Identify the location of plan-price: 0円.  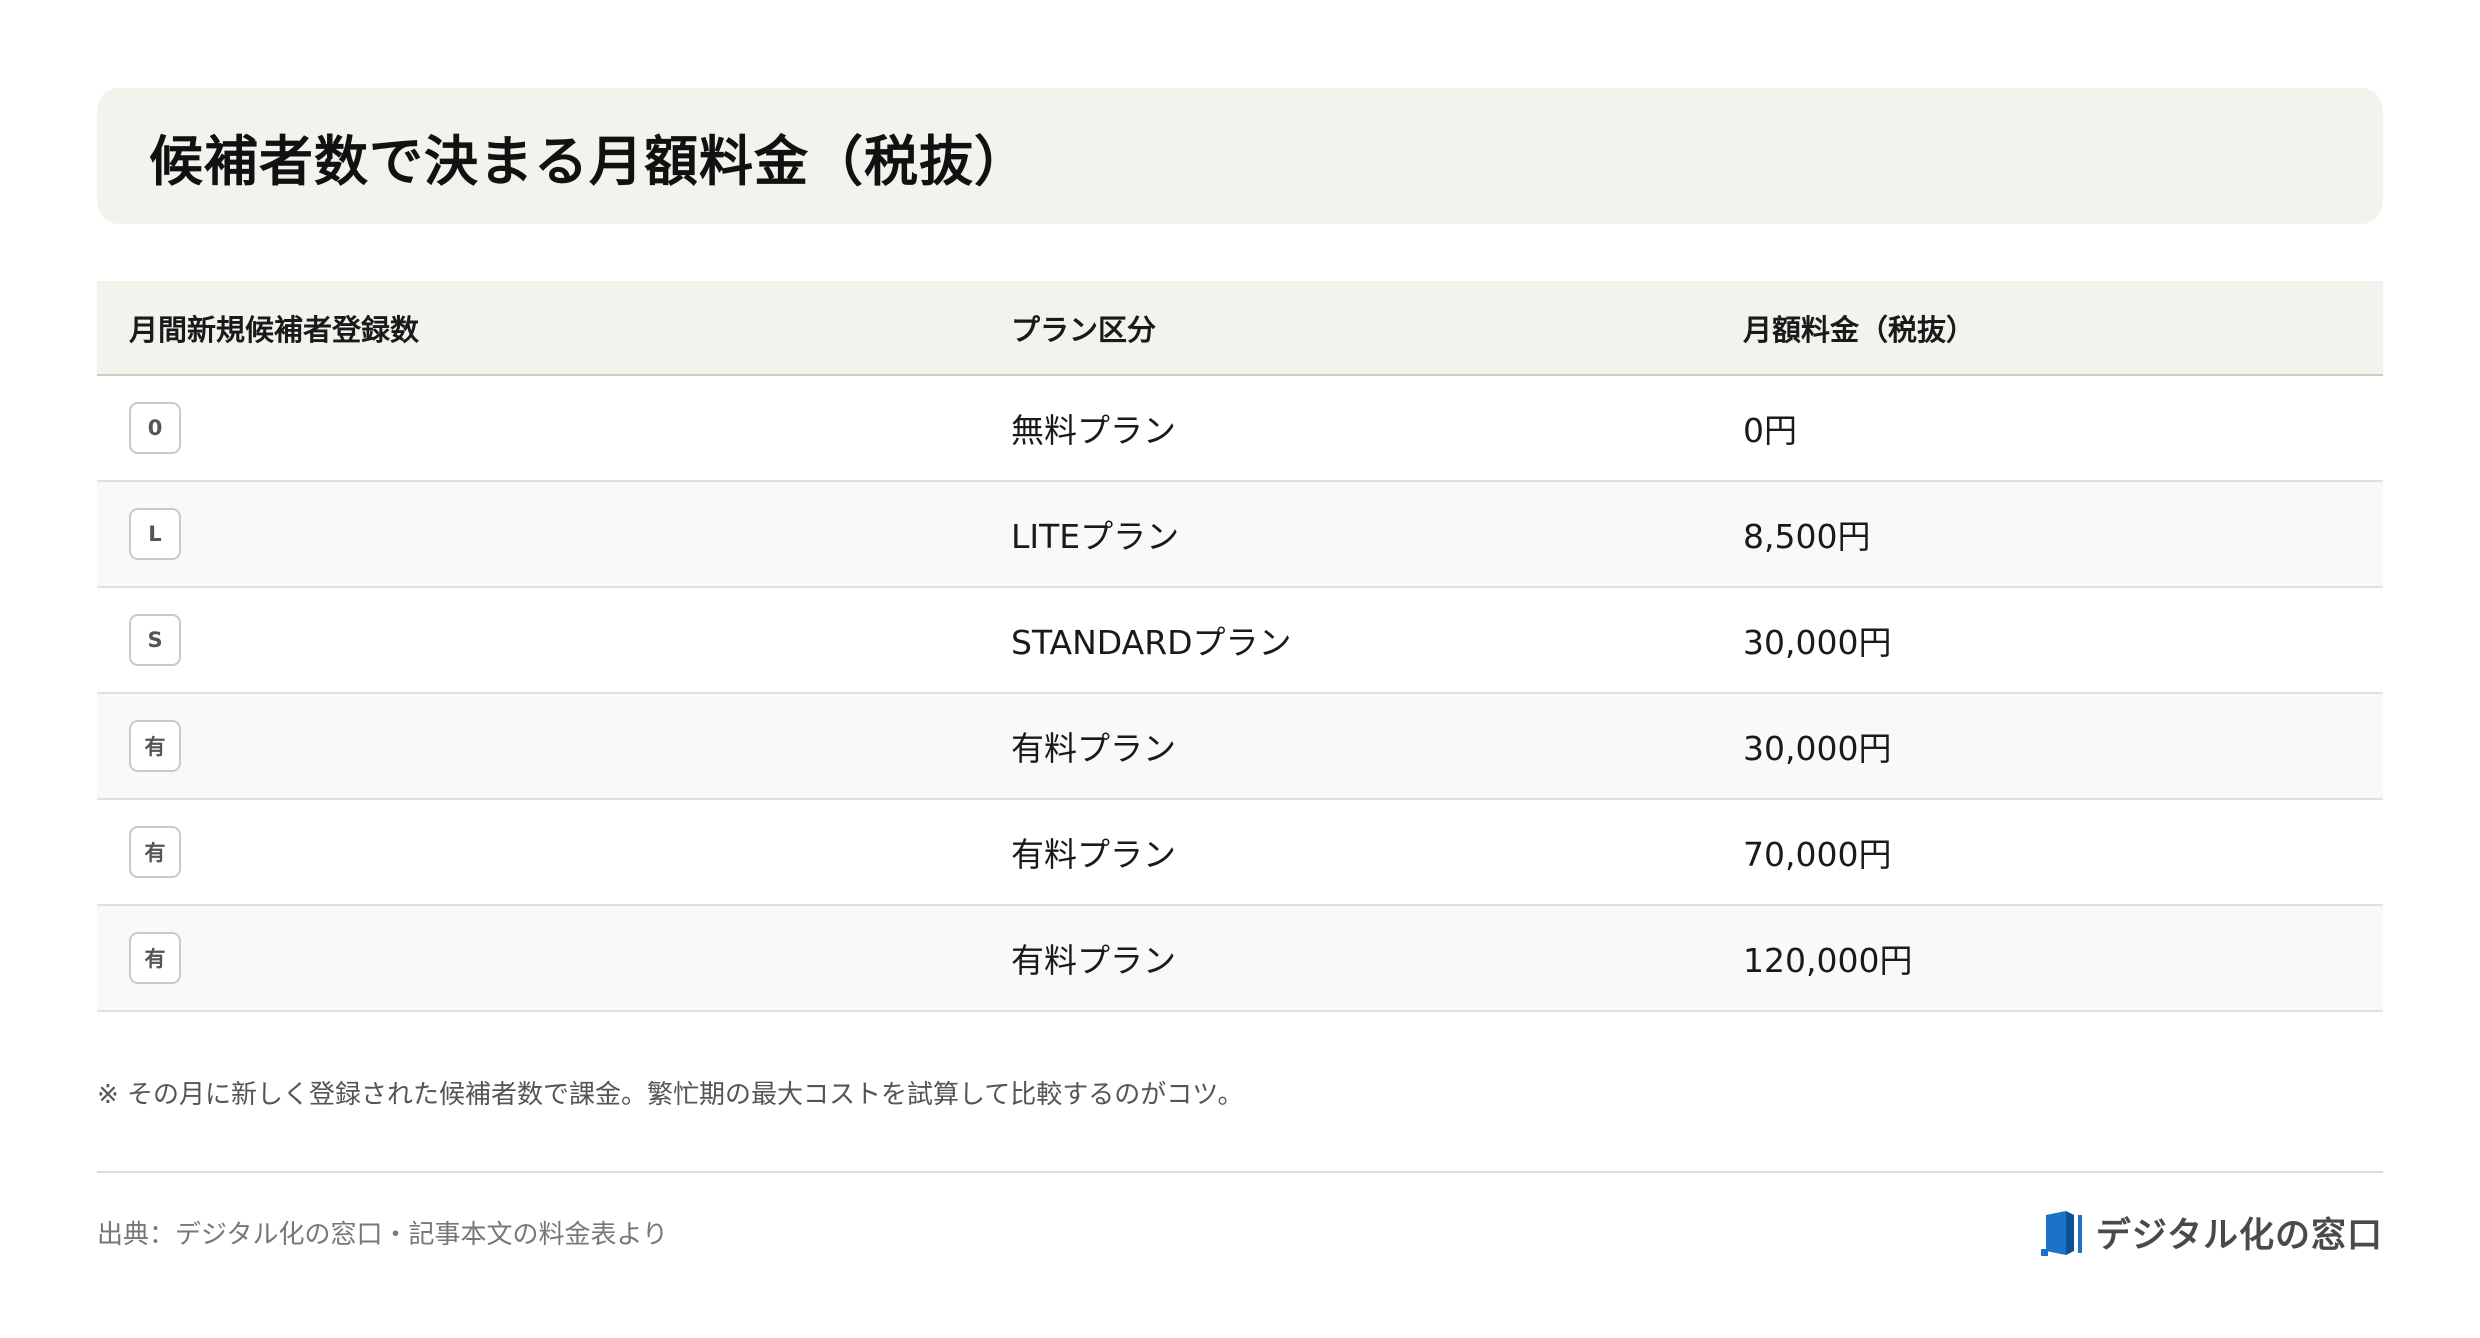
(1770, 430).